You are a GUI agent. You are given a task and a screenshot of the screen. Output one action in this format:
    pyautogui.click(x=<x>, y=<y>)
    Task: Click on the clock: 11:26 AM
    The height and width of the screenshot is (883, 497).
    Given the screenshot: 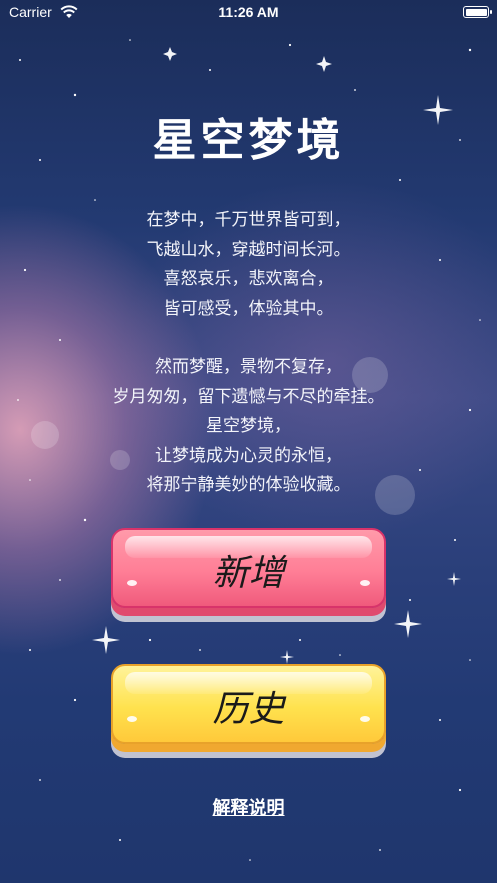 What is the action you would take?
    pyautogui.click(x=248, y=12)
    